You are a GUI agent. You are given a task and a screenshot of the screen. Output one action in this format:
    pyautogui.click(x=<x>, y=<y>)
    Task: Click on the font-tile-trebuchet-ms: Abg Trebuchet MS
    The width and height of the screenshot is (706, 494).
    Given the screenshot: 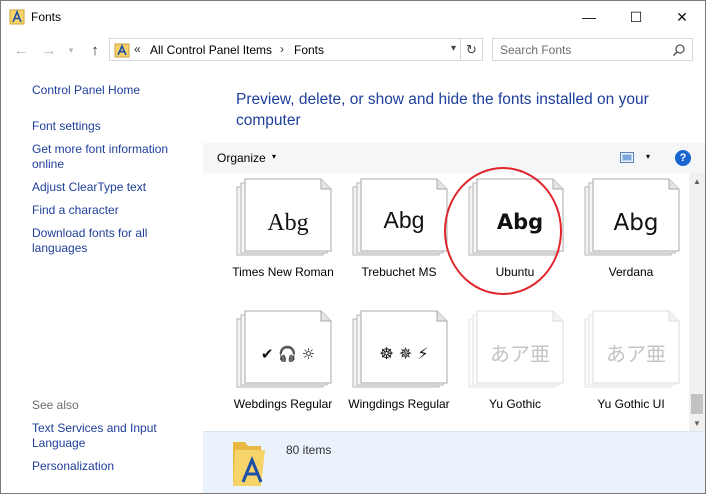 What is the action you would take?
    pyautogui.click(x=395, y=241)
    